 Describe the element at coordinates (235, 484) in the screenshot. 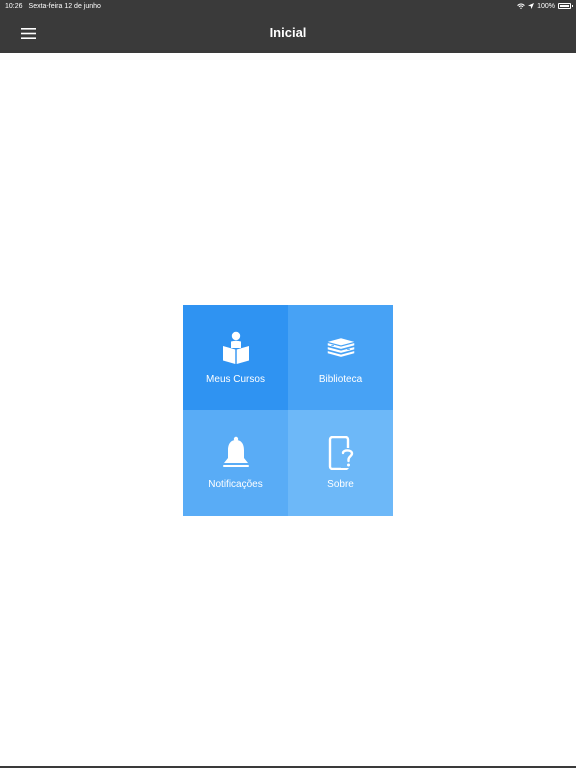

I see `tile-label: Notificações` at that location.